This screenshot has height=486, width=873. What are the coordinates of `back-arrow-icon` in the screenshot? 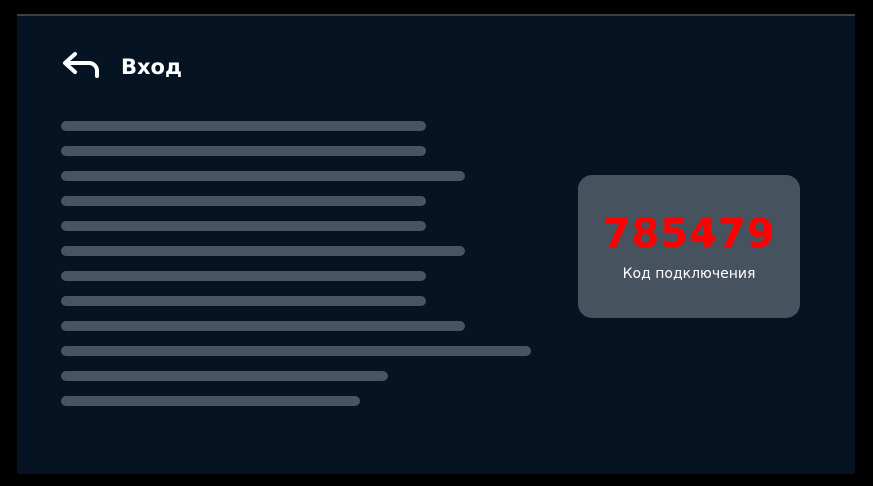 It's located at (81, 67).